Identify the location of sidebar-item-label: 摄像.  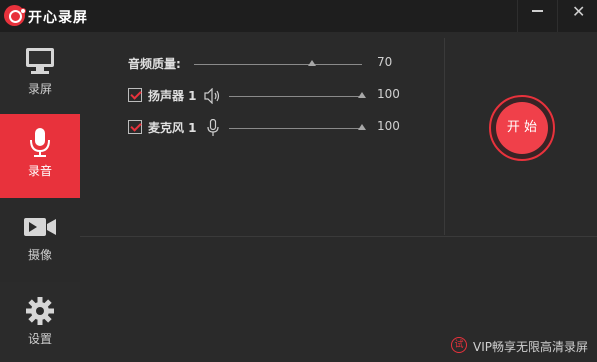
(39, 255).